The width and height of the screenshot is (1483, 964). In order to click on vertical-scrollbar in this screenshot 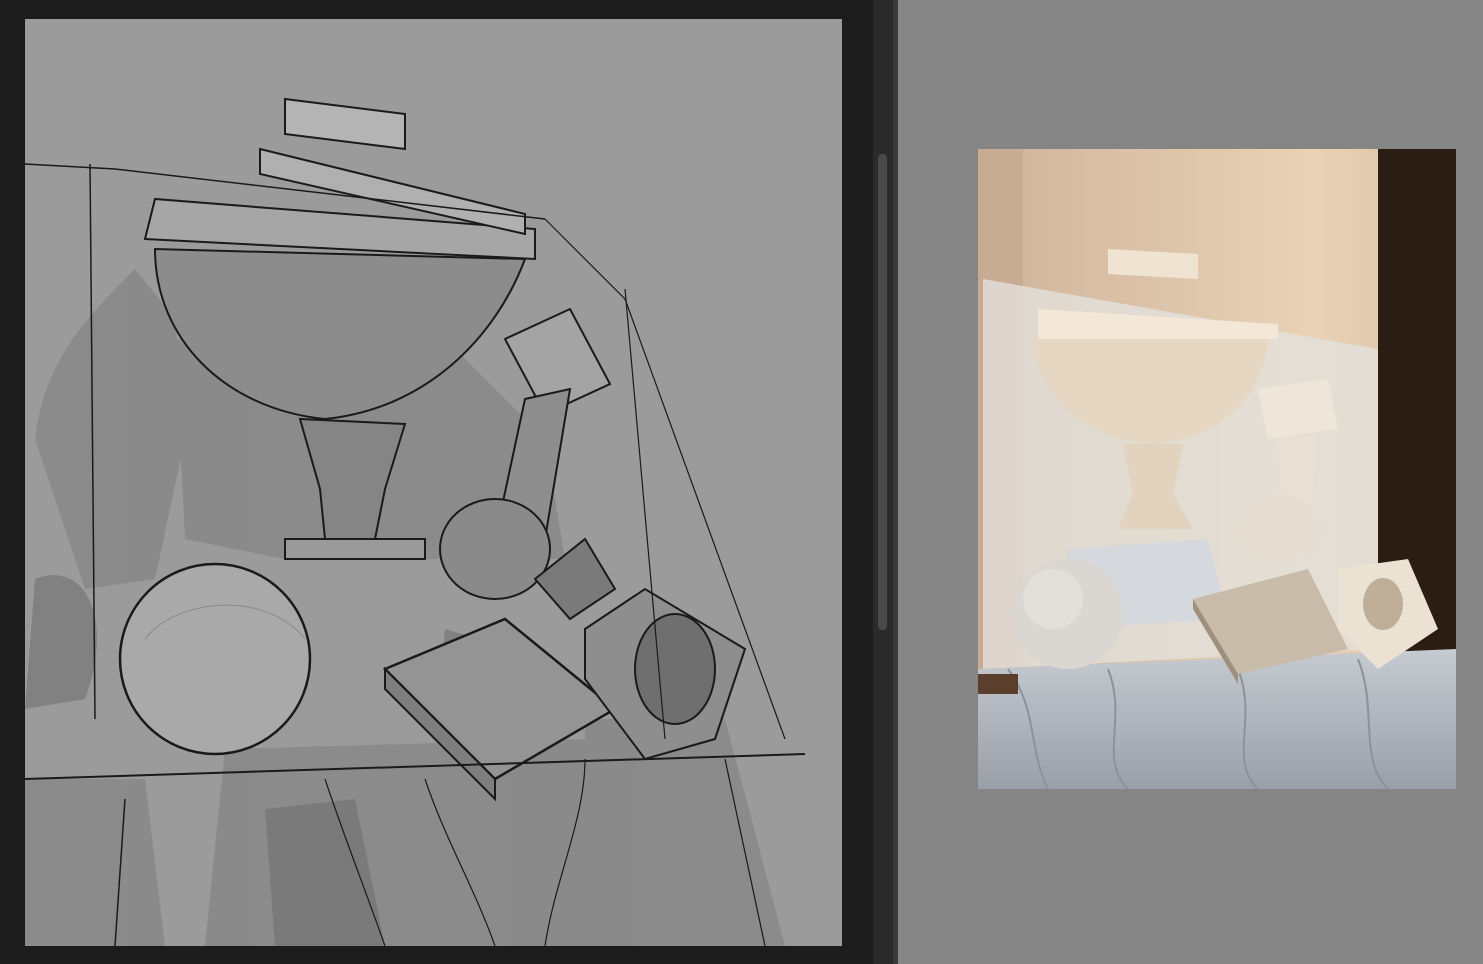, I will do `click(883, 482)`.